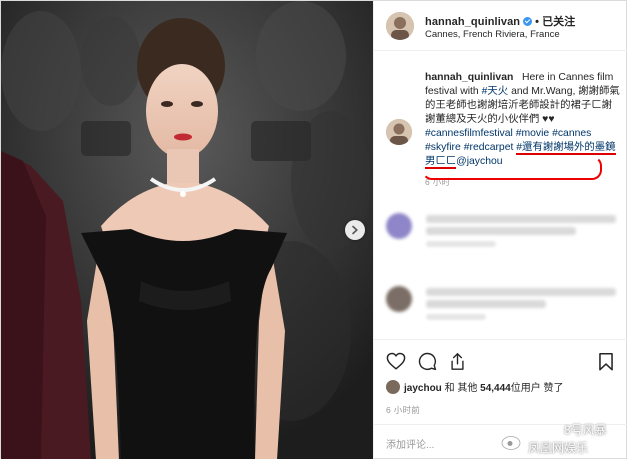 This screenshot has width=627, height=459. What do you see at coordinates (533, 133) in the screenshot?
I see `hashtag-link: #movie` at bounding box center [533, 133].